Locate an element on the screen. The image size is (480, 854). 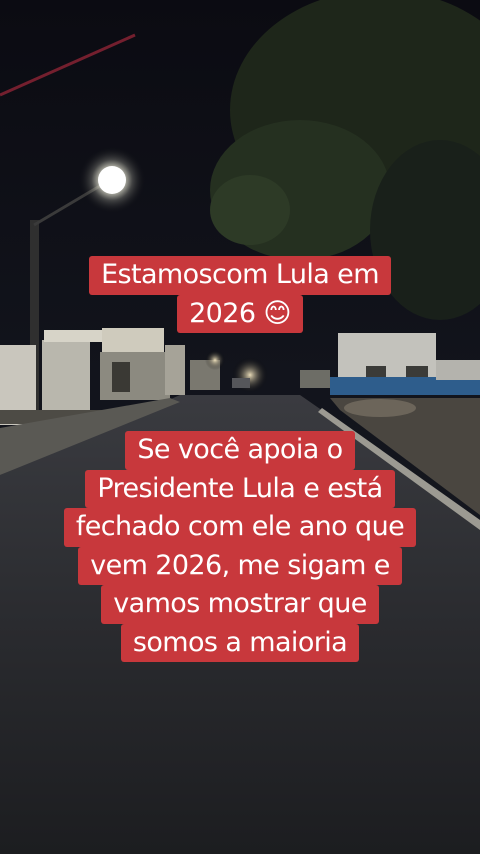
caption-line: Presidente Lula e está is located at coordinates (240, 488).